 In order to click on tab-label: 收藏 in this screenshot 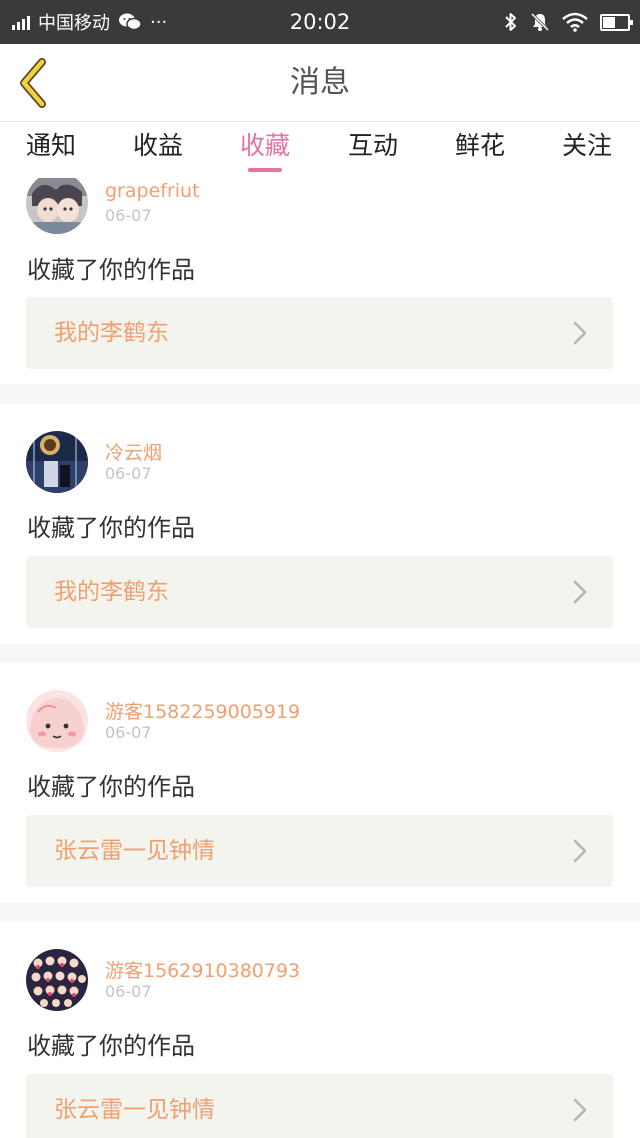, I will do `click(265, 145)`.